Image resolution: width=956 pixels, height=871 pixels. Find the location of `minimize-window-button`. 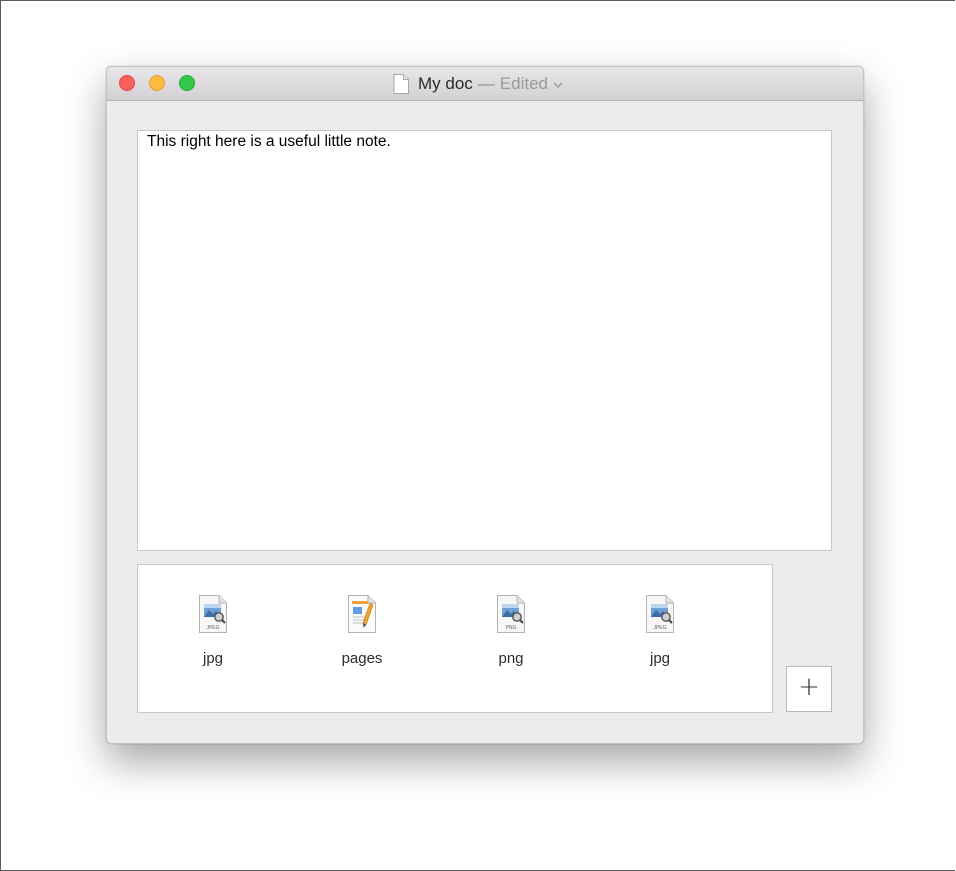

minimize-window-button is located at coordinates (157, 83).